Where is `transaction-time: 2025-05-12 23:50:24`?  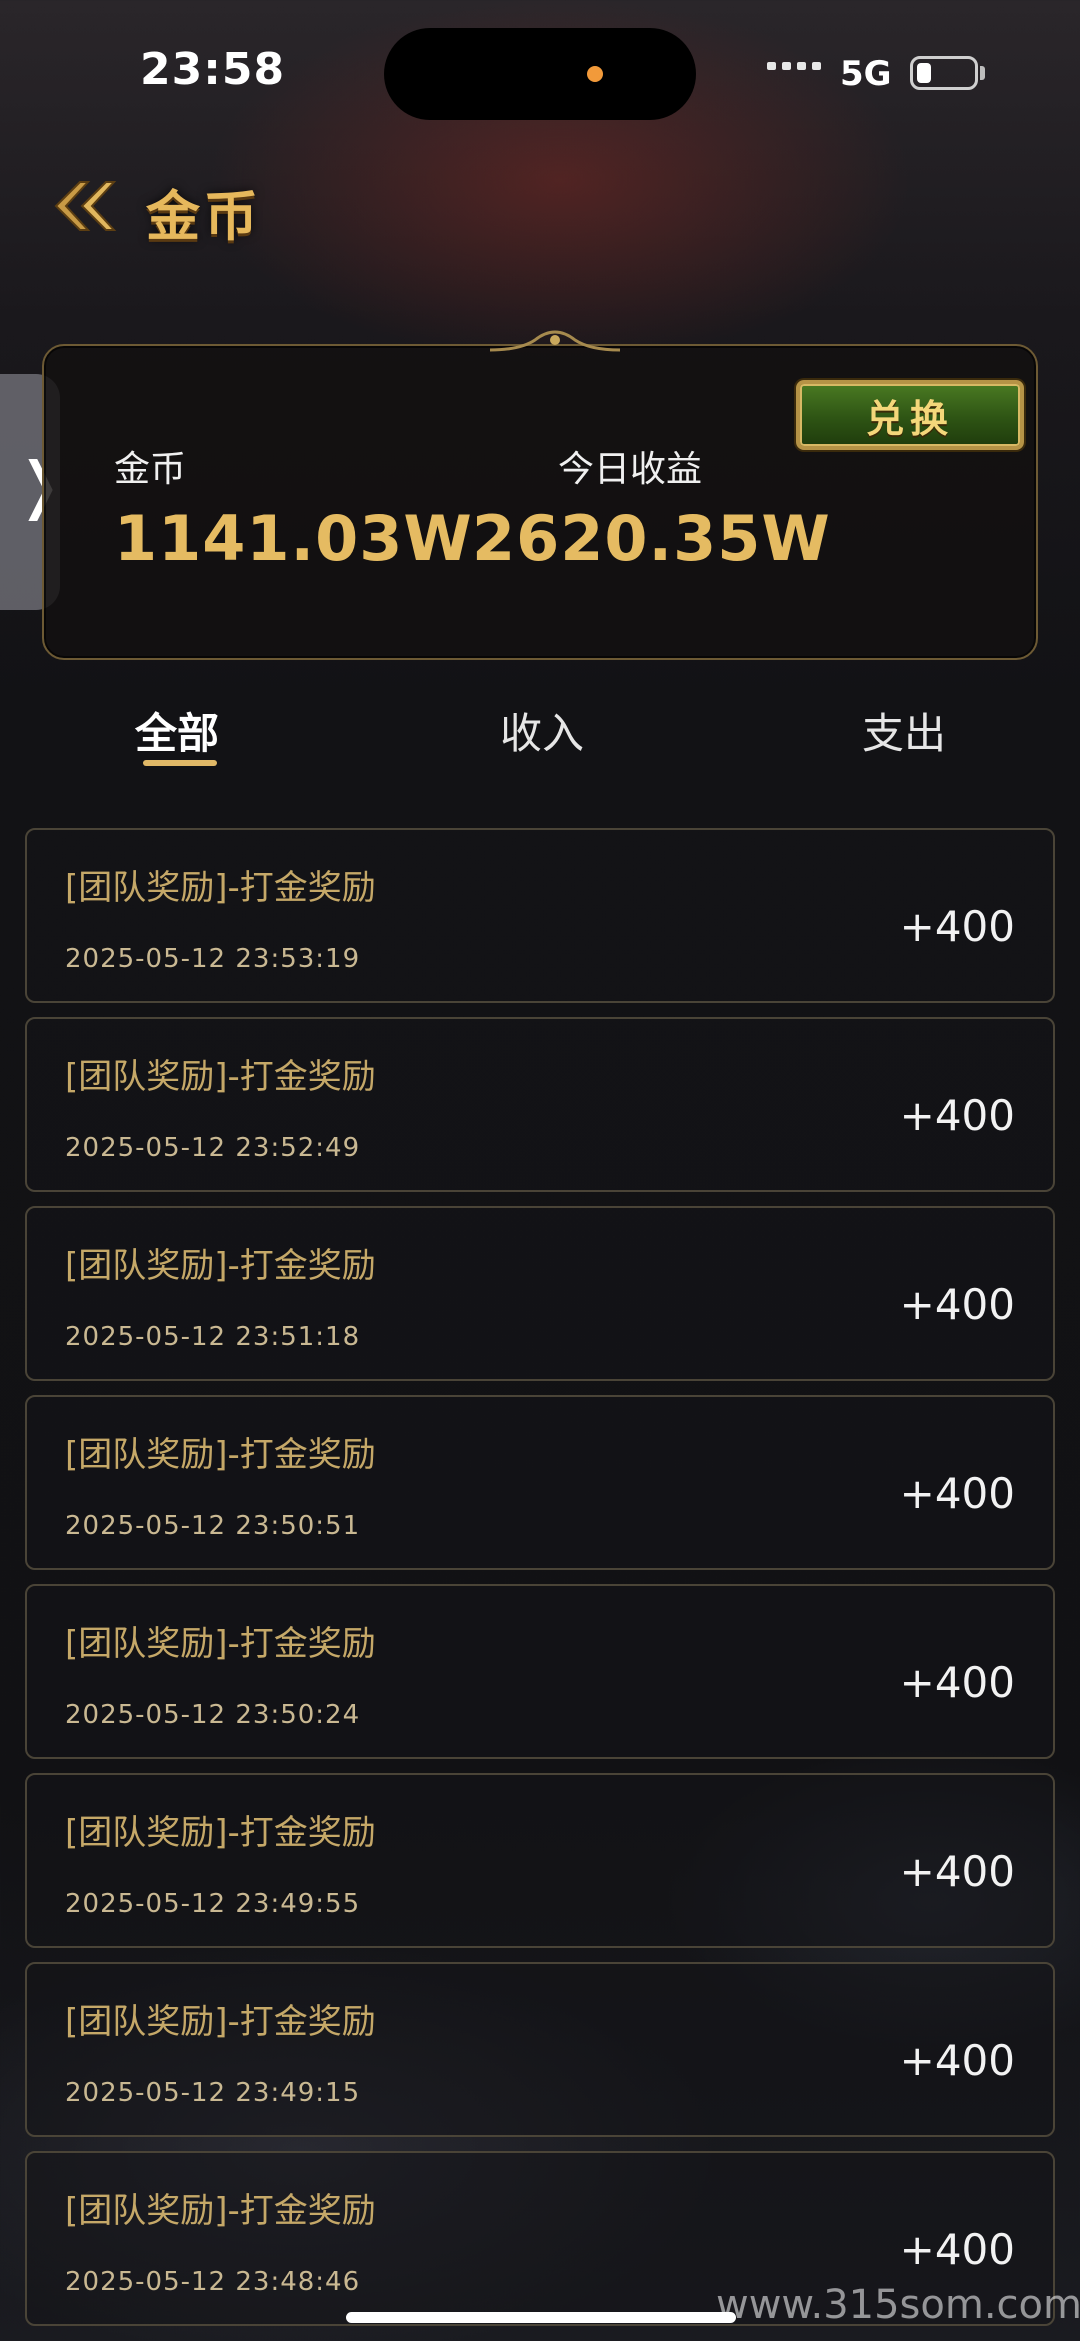 transaction-time: 2025-05-12 23:50:24 is located at coordinates (213, 1715).